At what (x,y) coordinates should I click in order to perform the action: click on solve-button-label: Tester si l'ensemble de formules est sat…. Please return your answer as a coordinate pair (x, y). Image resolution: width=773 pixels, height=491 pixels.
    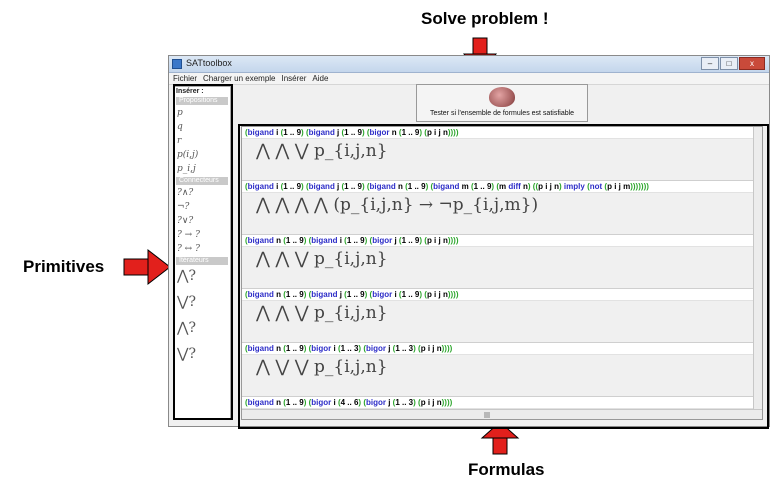
    Looking at the image, I should click on (502, 113).